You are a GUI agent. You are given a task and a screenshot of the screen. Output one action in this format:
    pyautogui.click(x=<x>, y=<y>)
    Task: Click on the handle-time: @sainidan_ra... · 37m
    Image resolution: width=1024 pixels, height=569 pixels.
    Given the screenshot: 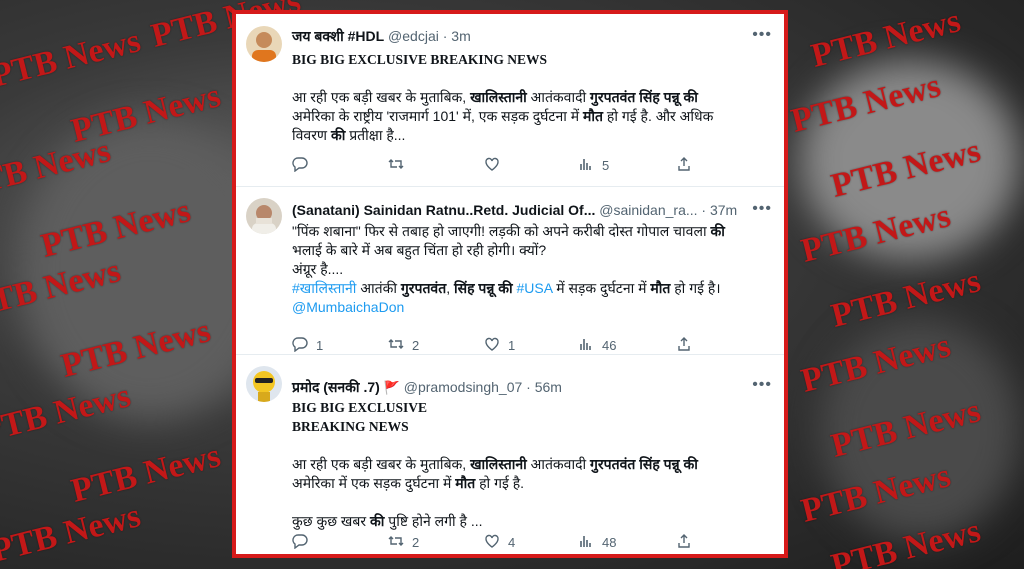 What is the action you would take?
    pyautogui.click(x=668, y=210)
    